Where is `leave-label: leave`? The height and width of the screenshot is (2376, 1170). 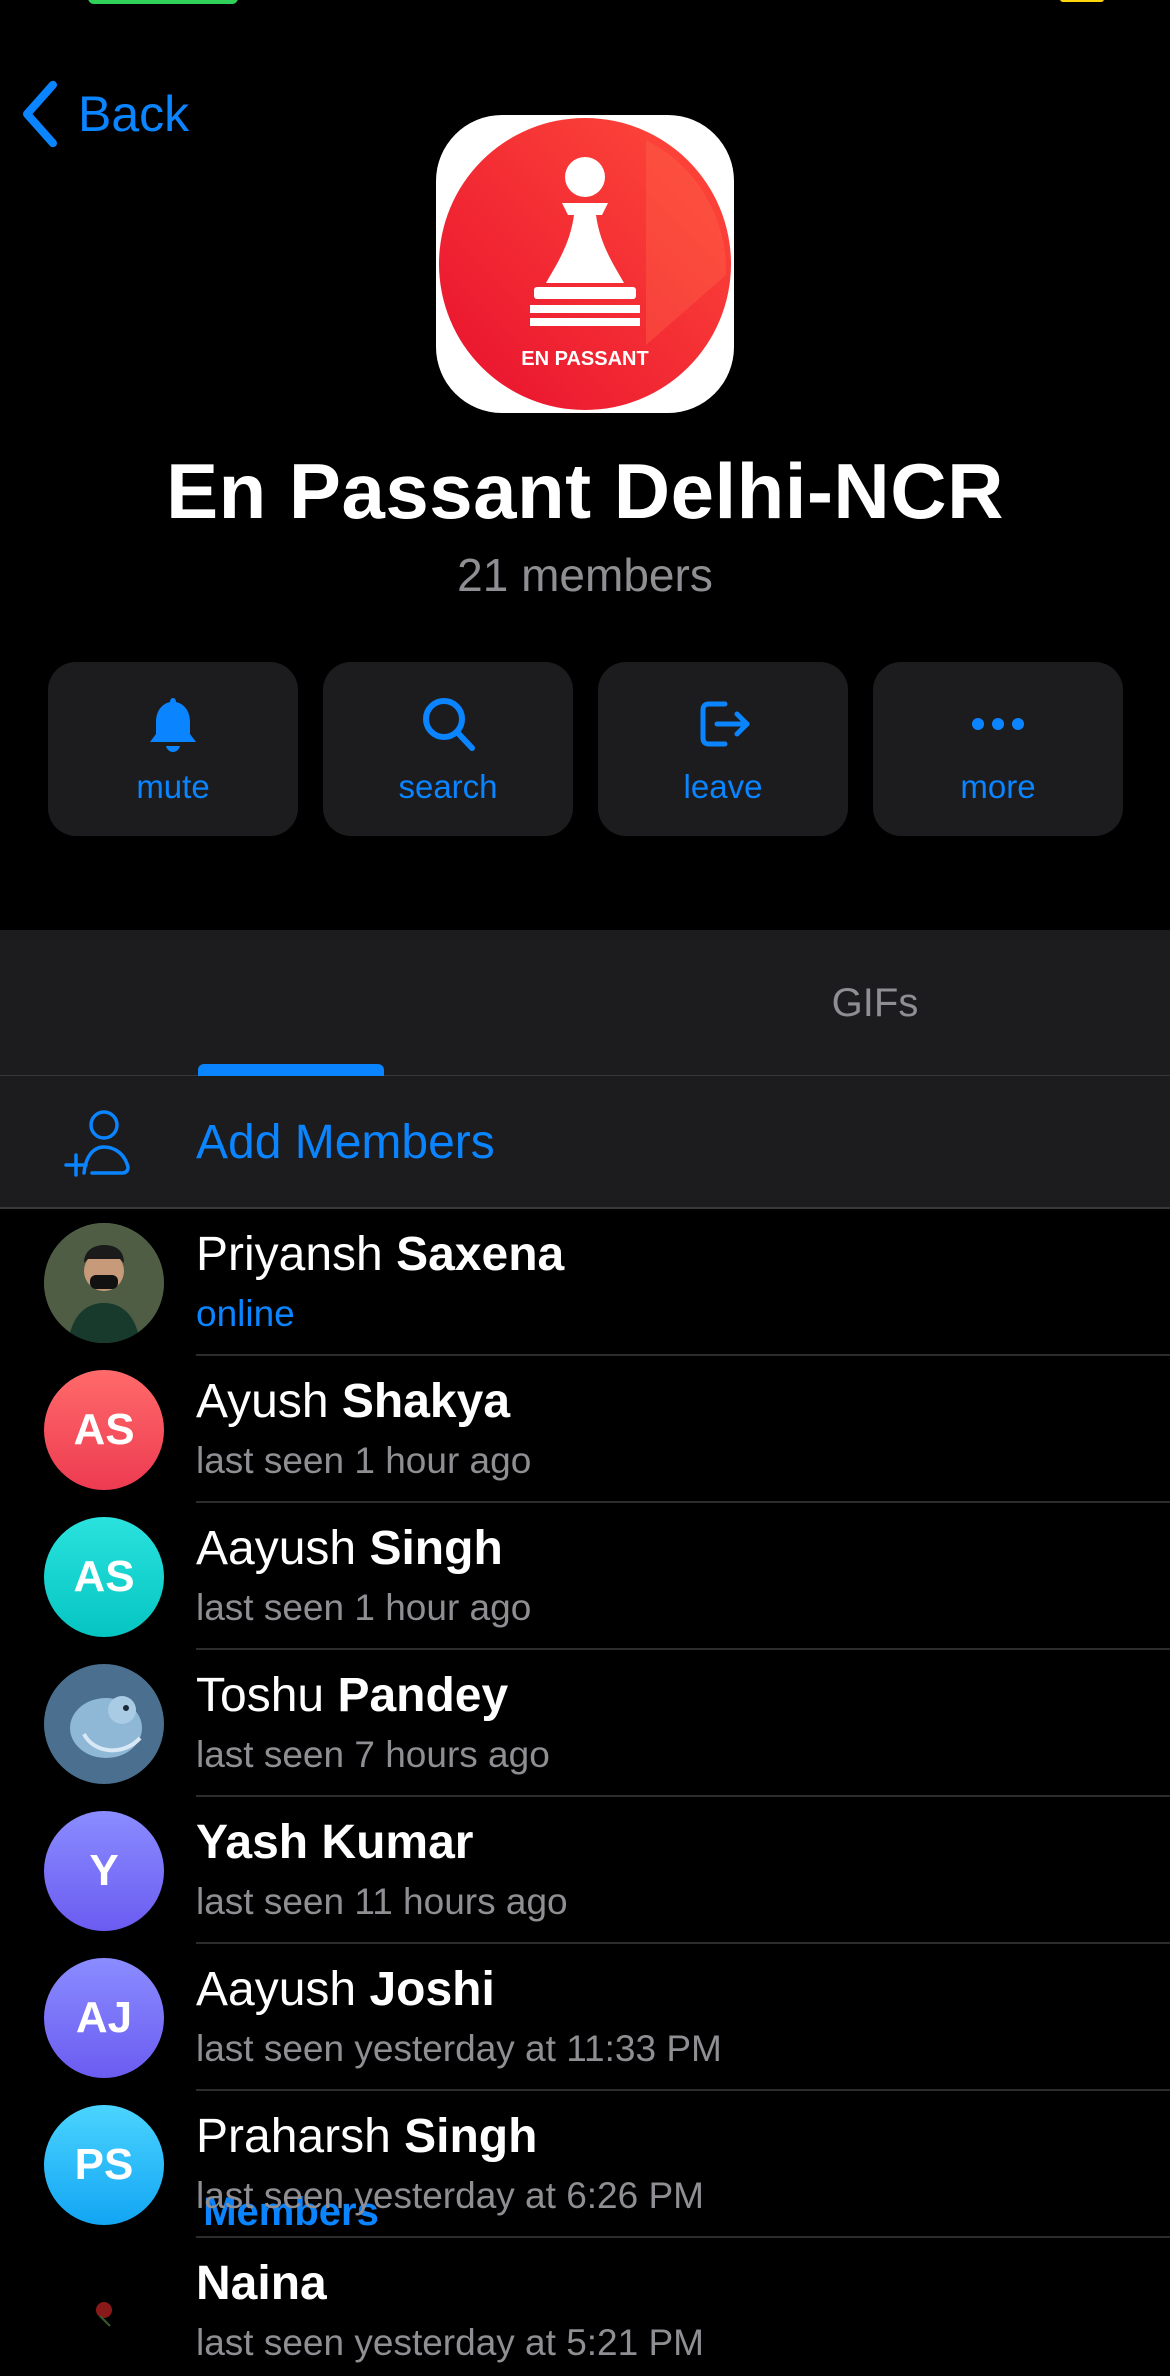 leave-label: leave is located at coordinates (723, 786).